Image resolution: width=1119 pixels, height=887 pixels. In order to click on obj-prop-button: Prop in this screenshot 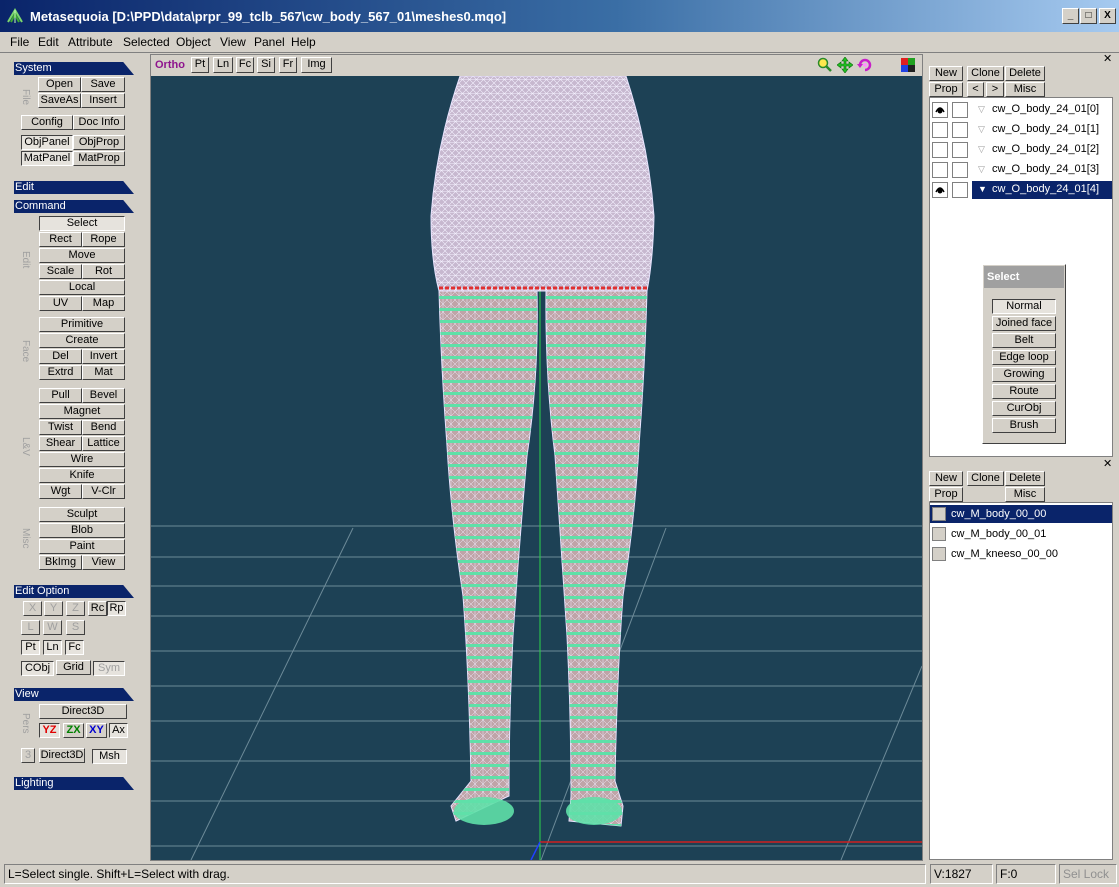, I will do `click(946, 89)`.